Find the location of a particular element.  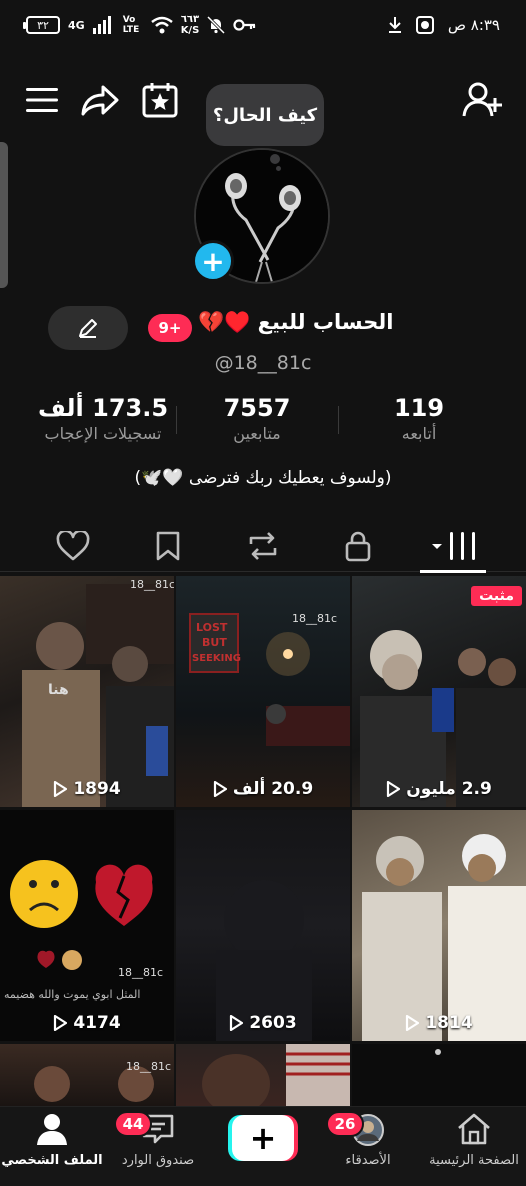

view-count: 2.9 مليون is located at coordinates (439, 789).